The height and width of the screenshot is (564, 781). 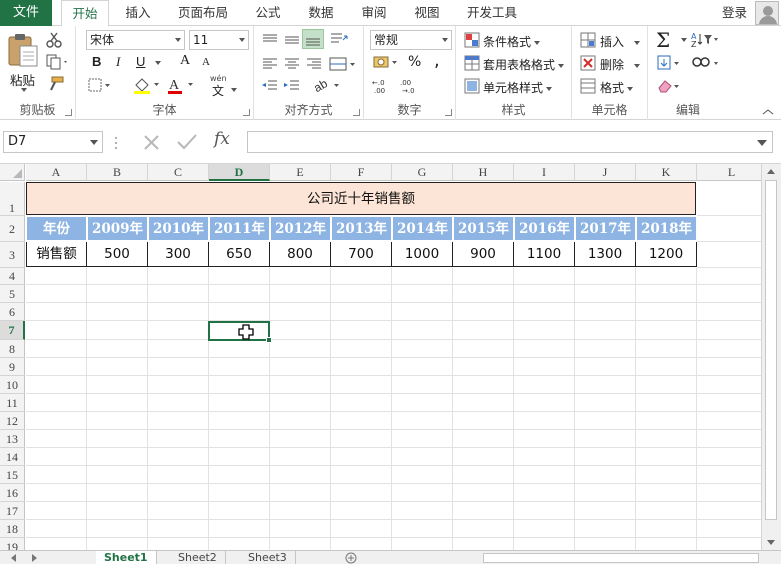 I want to click on orientation-icon, so click(x=339, y=39).